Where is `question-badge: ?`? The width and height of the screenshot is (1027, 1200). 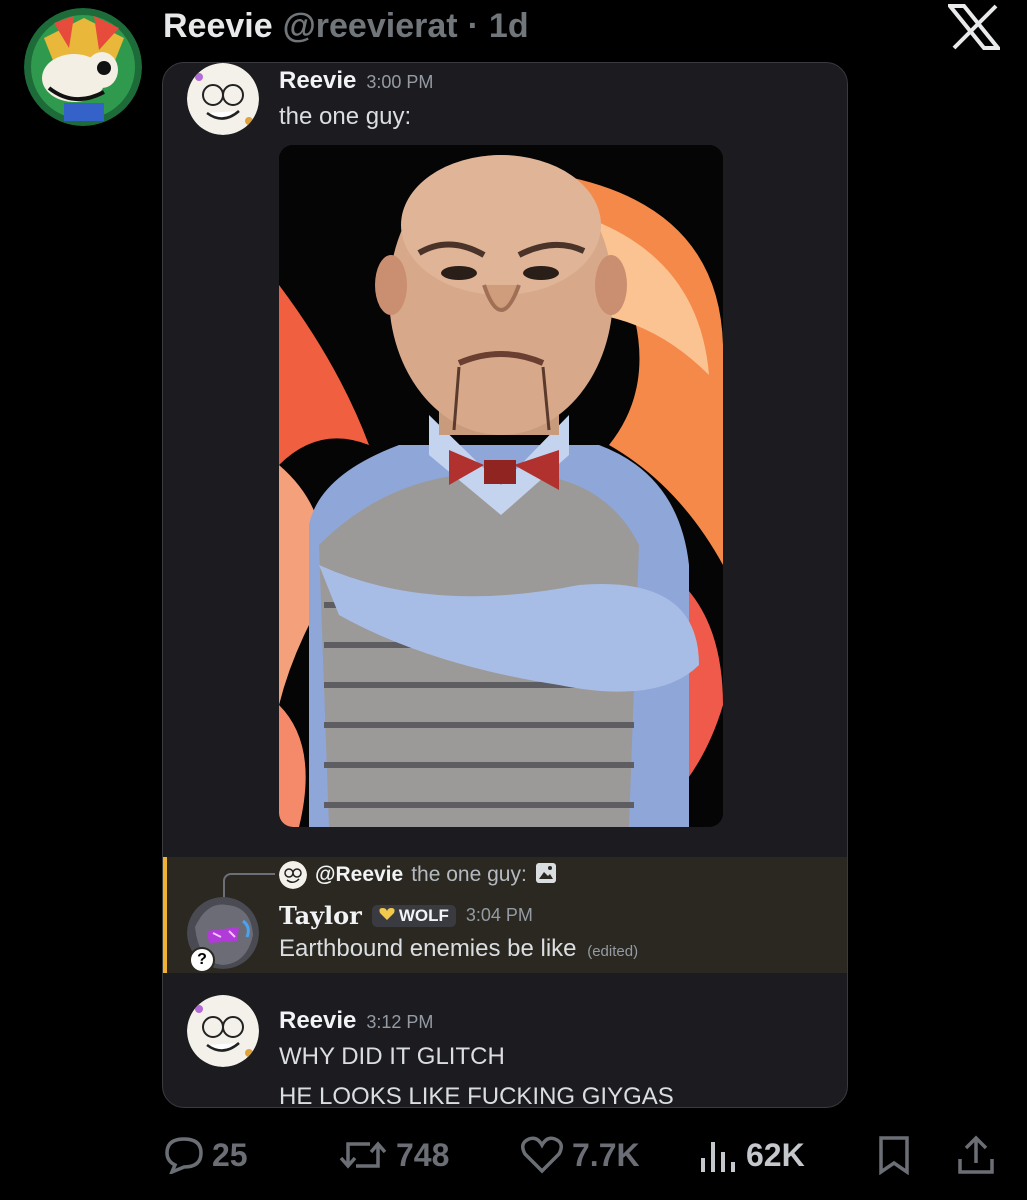
question-badge: ? is located at coordinates (202, 960).